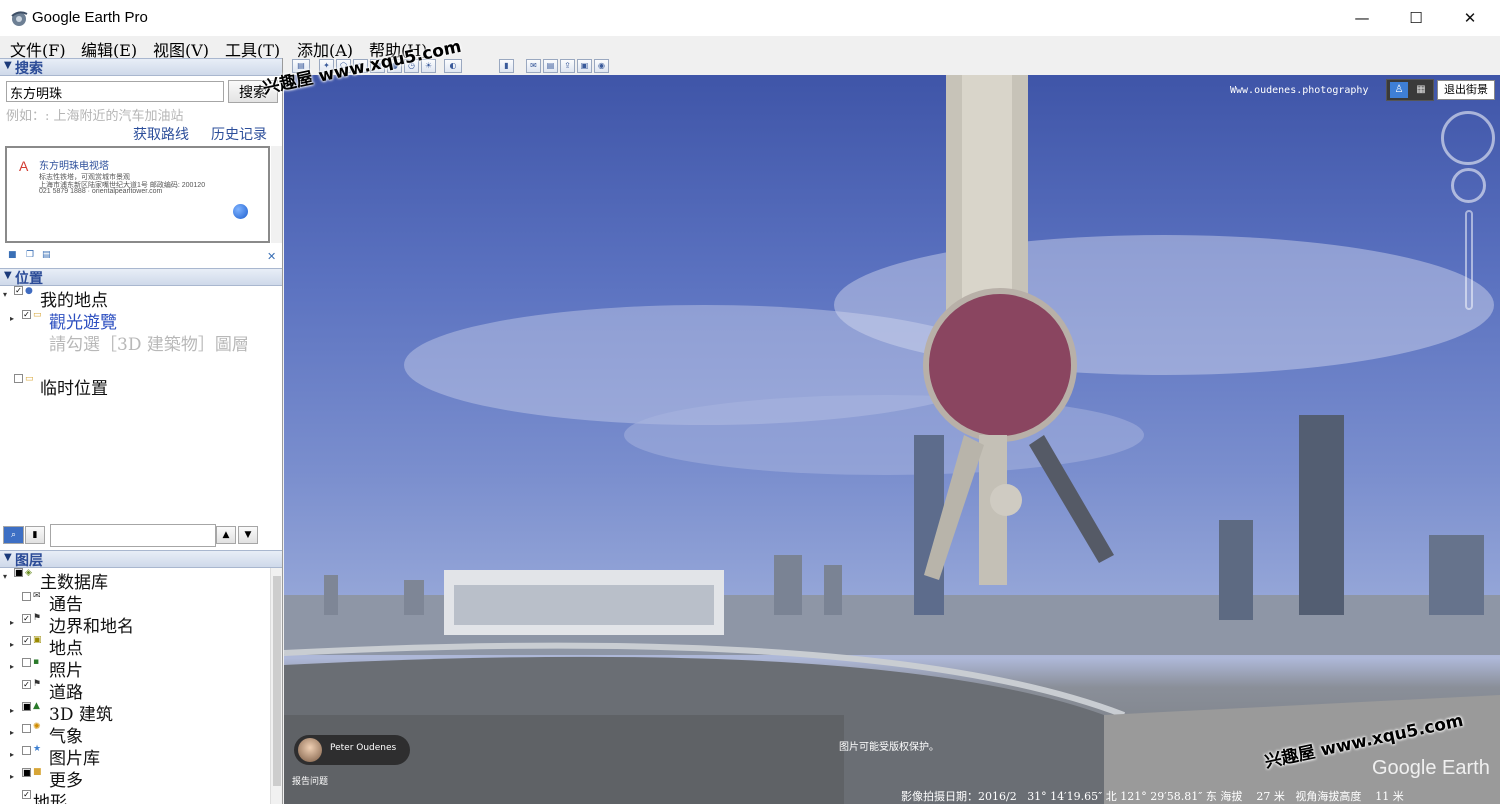  Describe the element at coordinates (1410, 90) in the screenshot. I see `street-view-mode-toggle: ♙ ▦` at that location.